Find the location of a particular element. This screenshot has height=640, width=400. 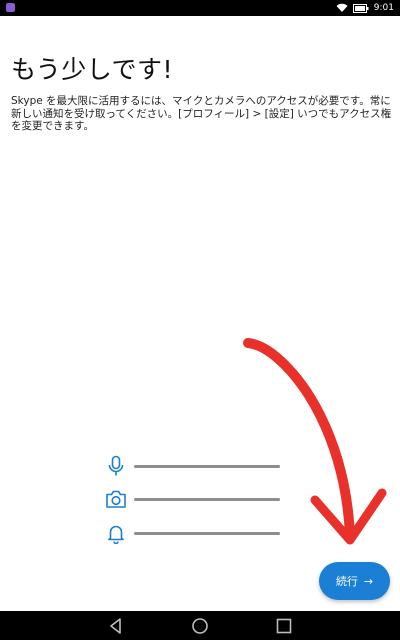

navigation-bar is located at coordinates (200, 625).